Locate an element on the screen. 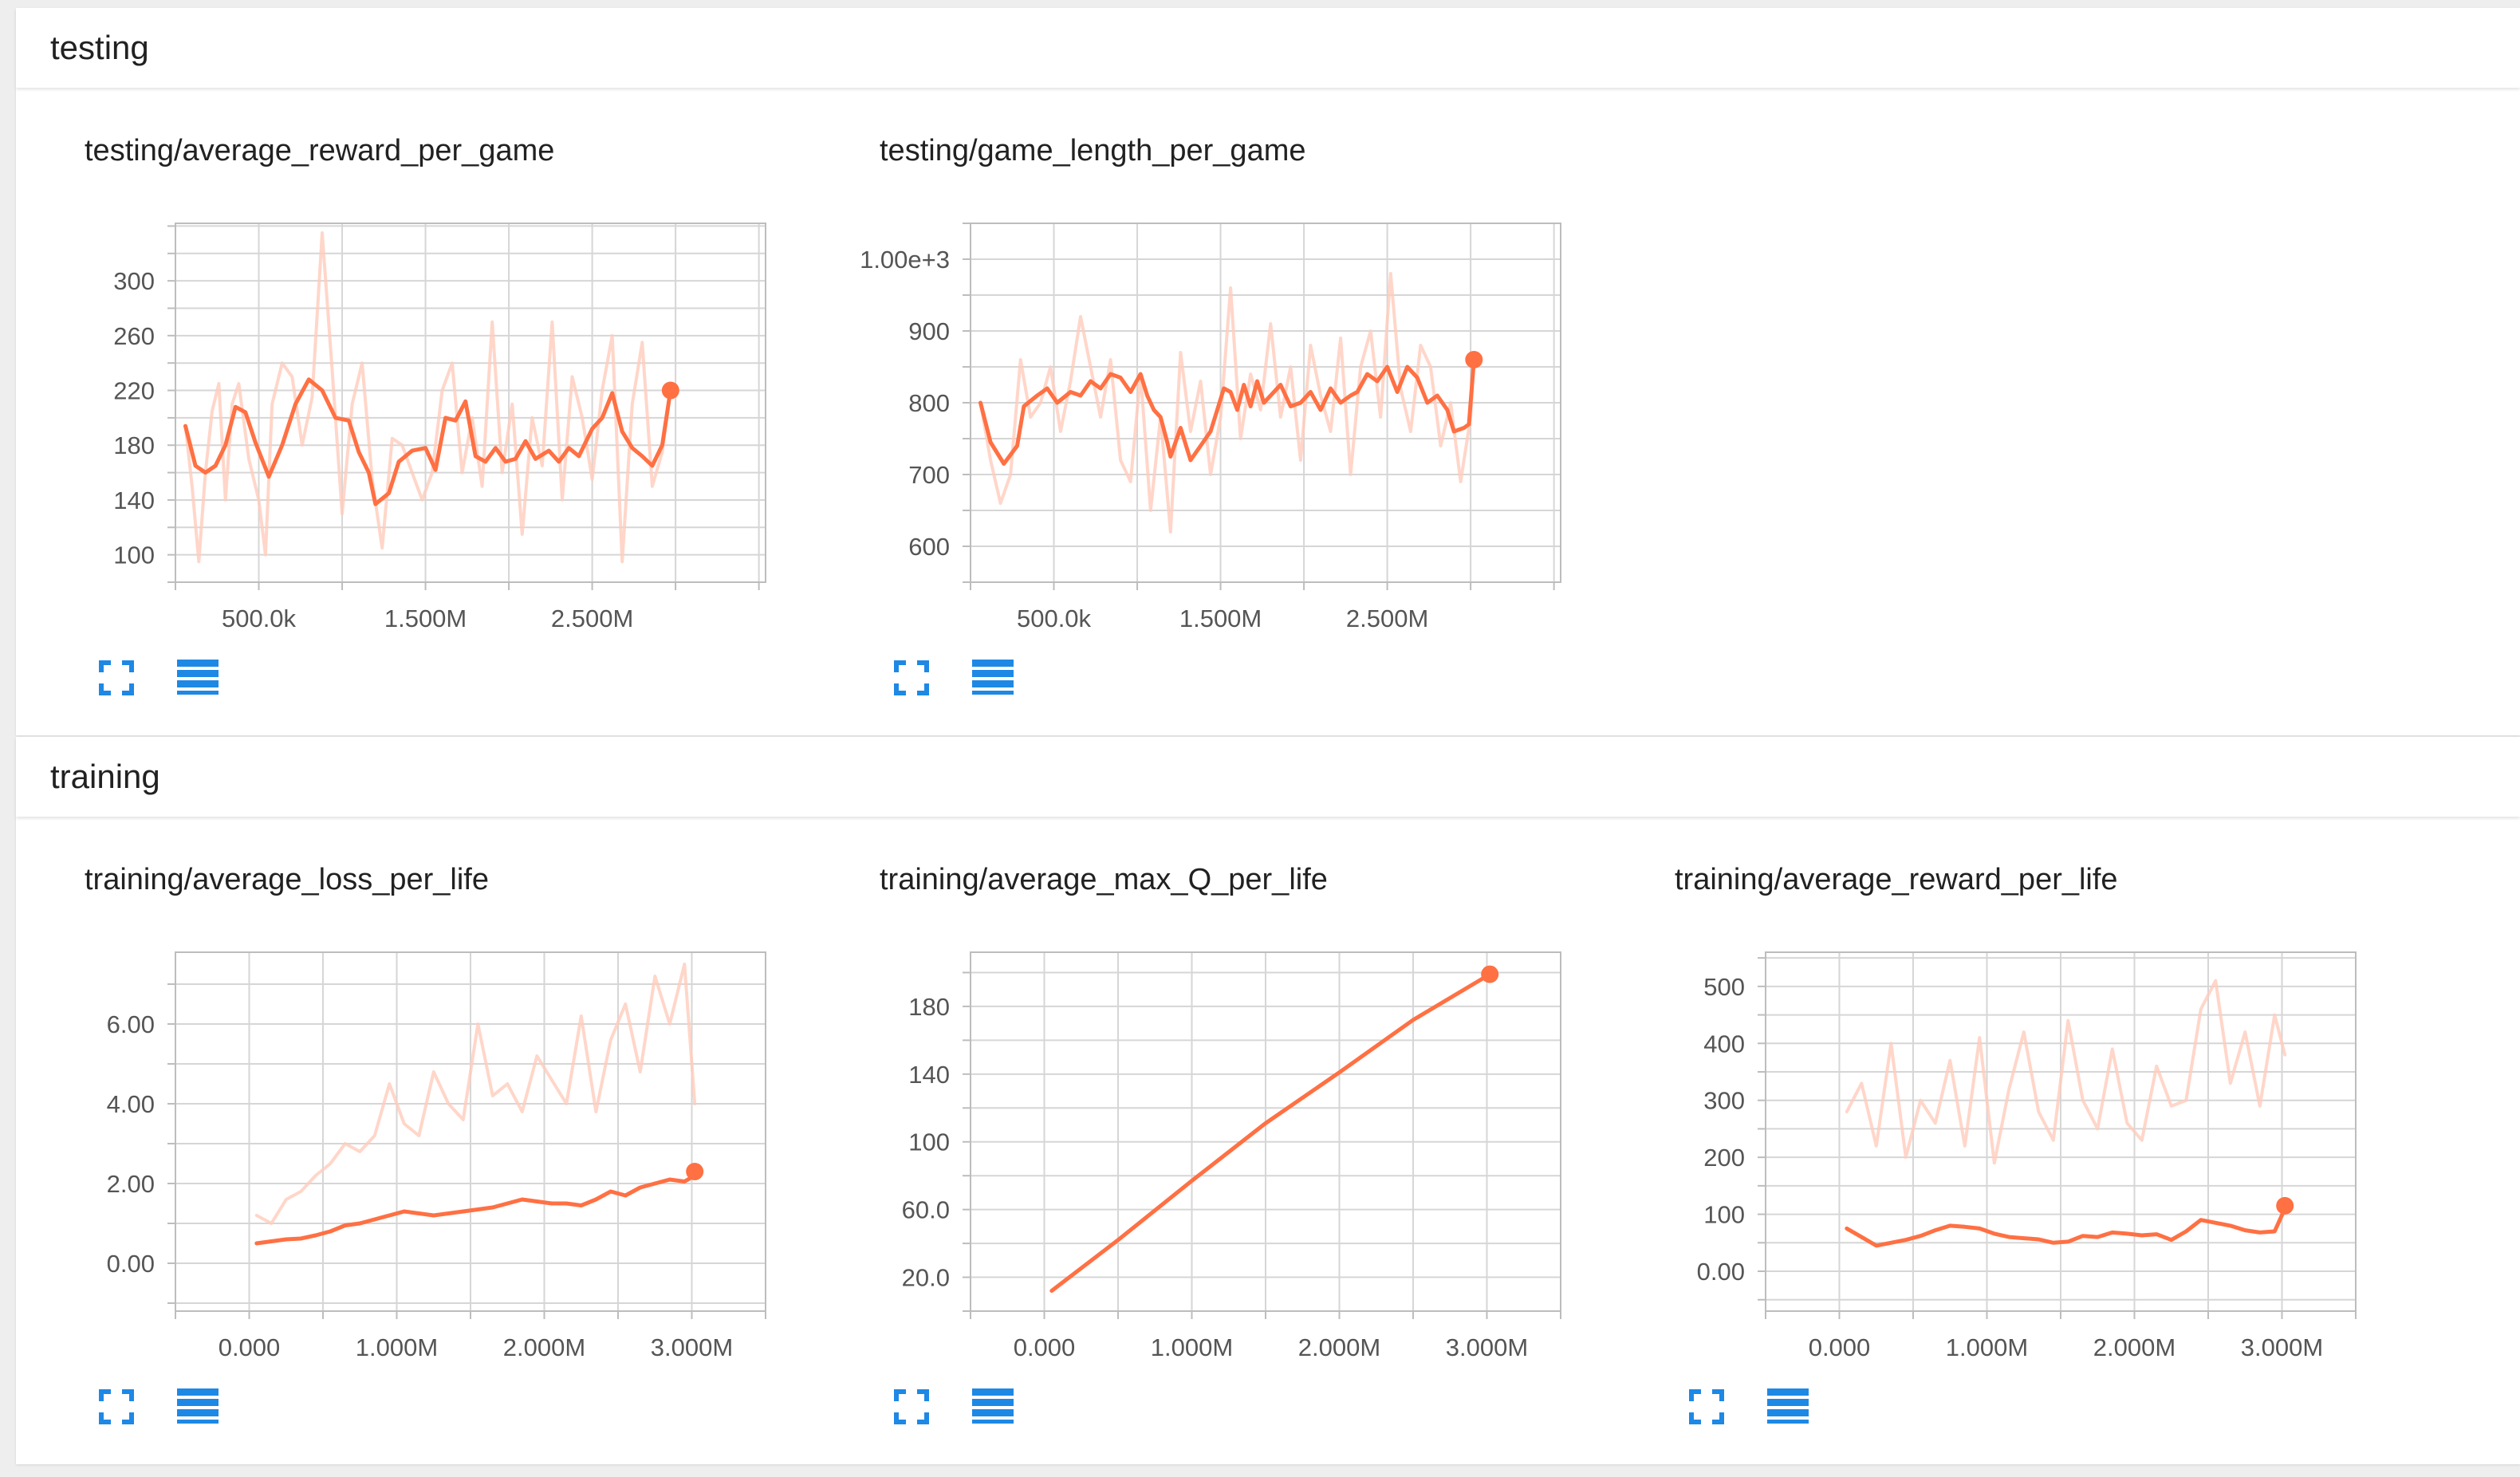 Image resolution: width=2520 pixels, height=1477 pixels. chart-svg: 600 700 800 900 1.00e+3 500.0k 1.500M 2.500M is located at coordinates (1210, 427).